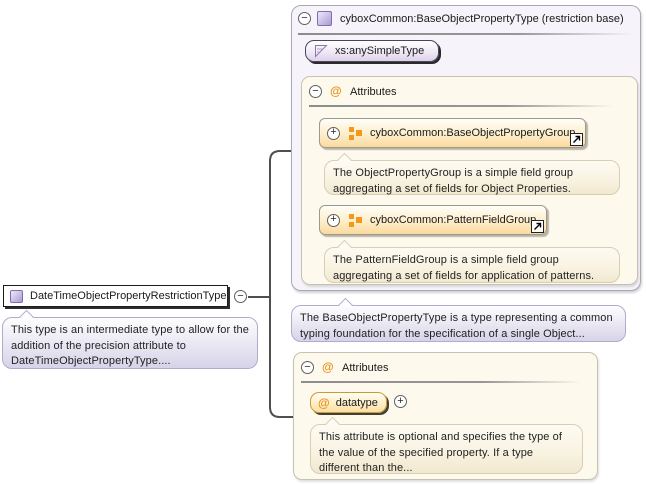  I want to click on type-box-datetimeobjectpropertyrestrictiontype: DateTimeObjectPropertyRestrictionType, so click(115, 296).